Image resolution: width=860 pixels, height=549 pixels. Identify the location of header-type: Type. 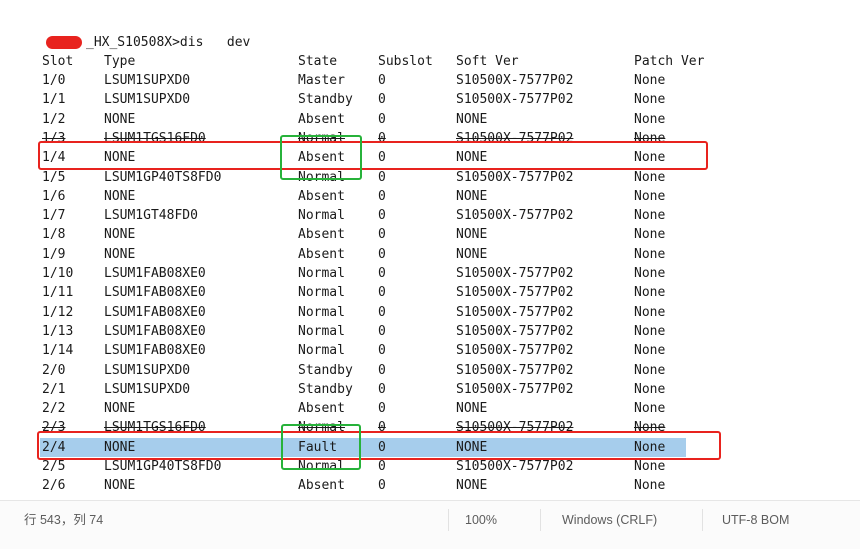
(120, 61).